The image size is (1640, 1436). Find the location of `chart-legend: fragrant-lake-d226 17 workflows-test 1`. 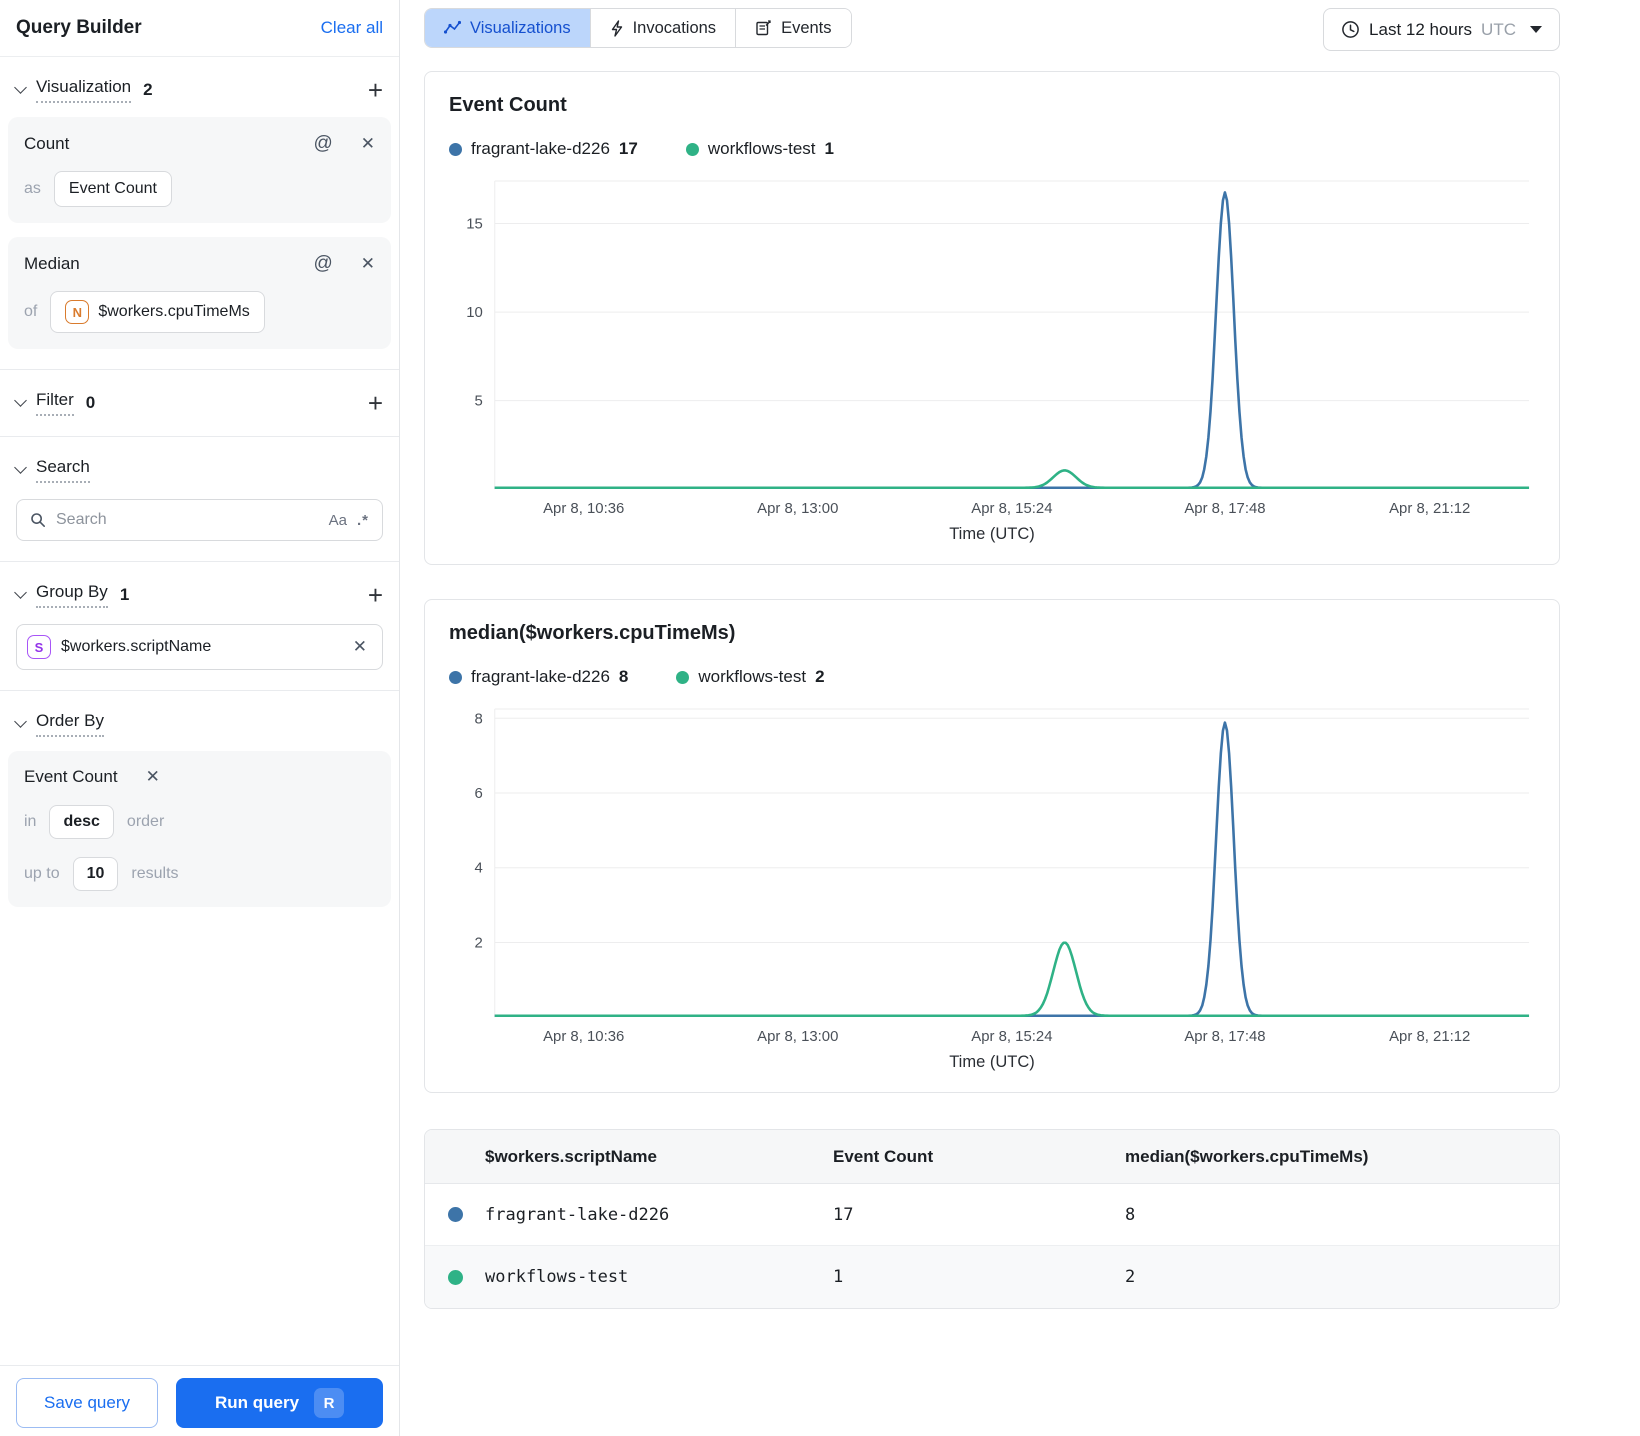

chart-legend: fragrant-lake-d226 17 workflows-test 1 is located at coordinates (992, 149).